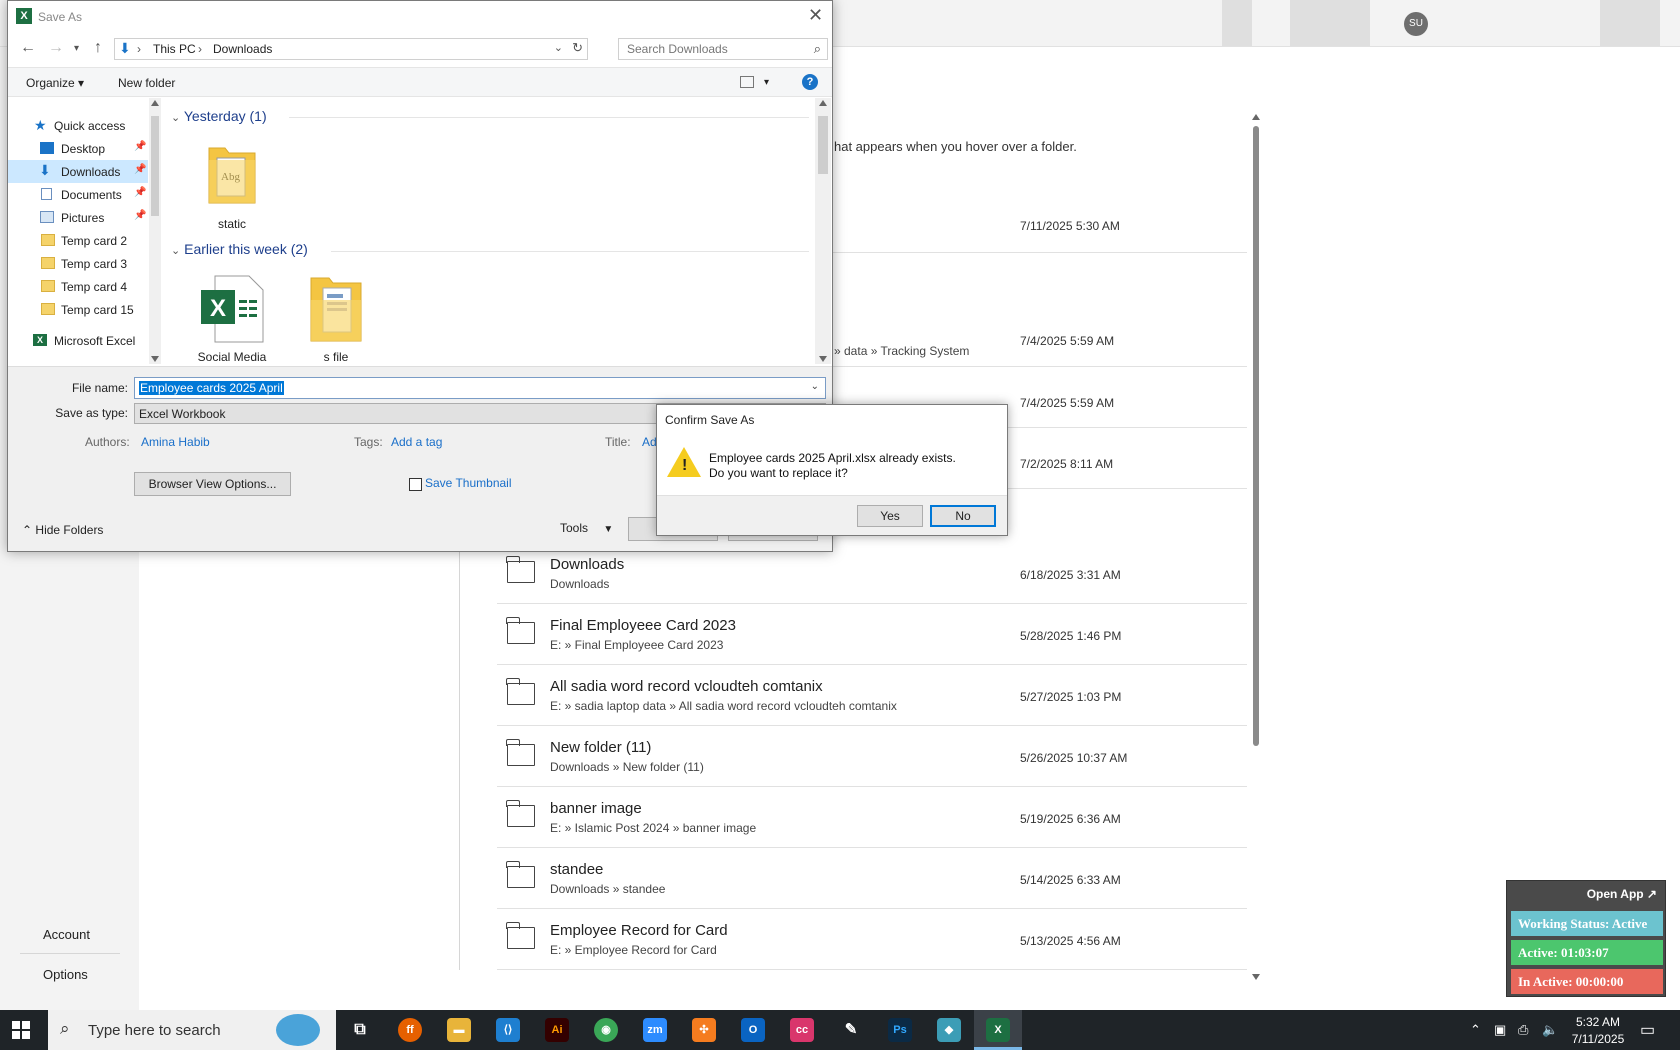  I want to click on clock-time: 5:32 AM, so click(1598, 1022).